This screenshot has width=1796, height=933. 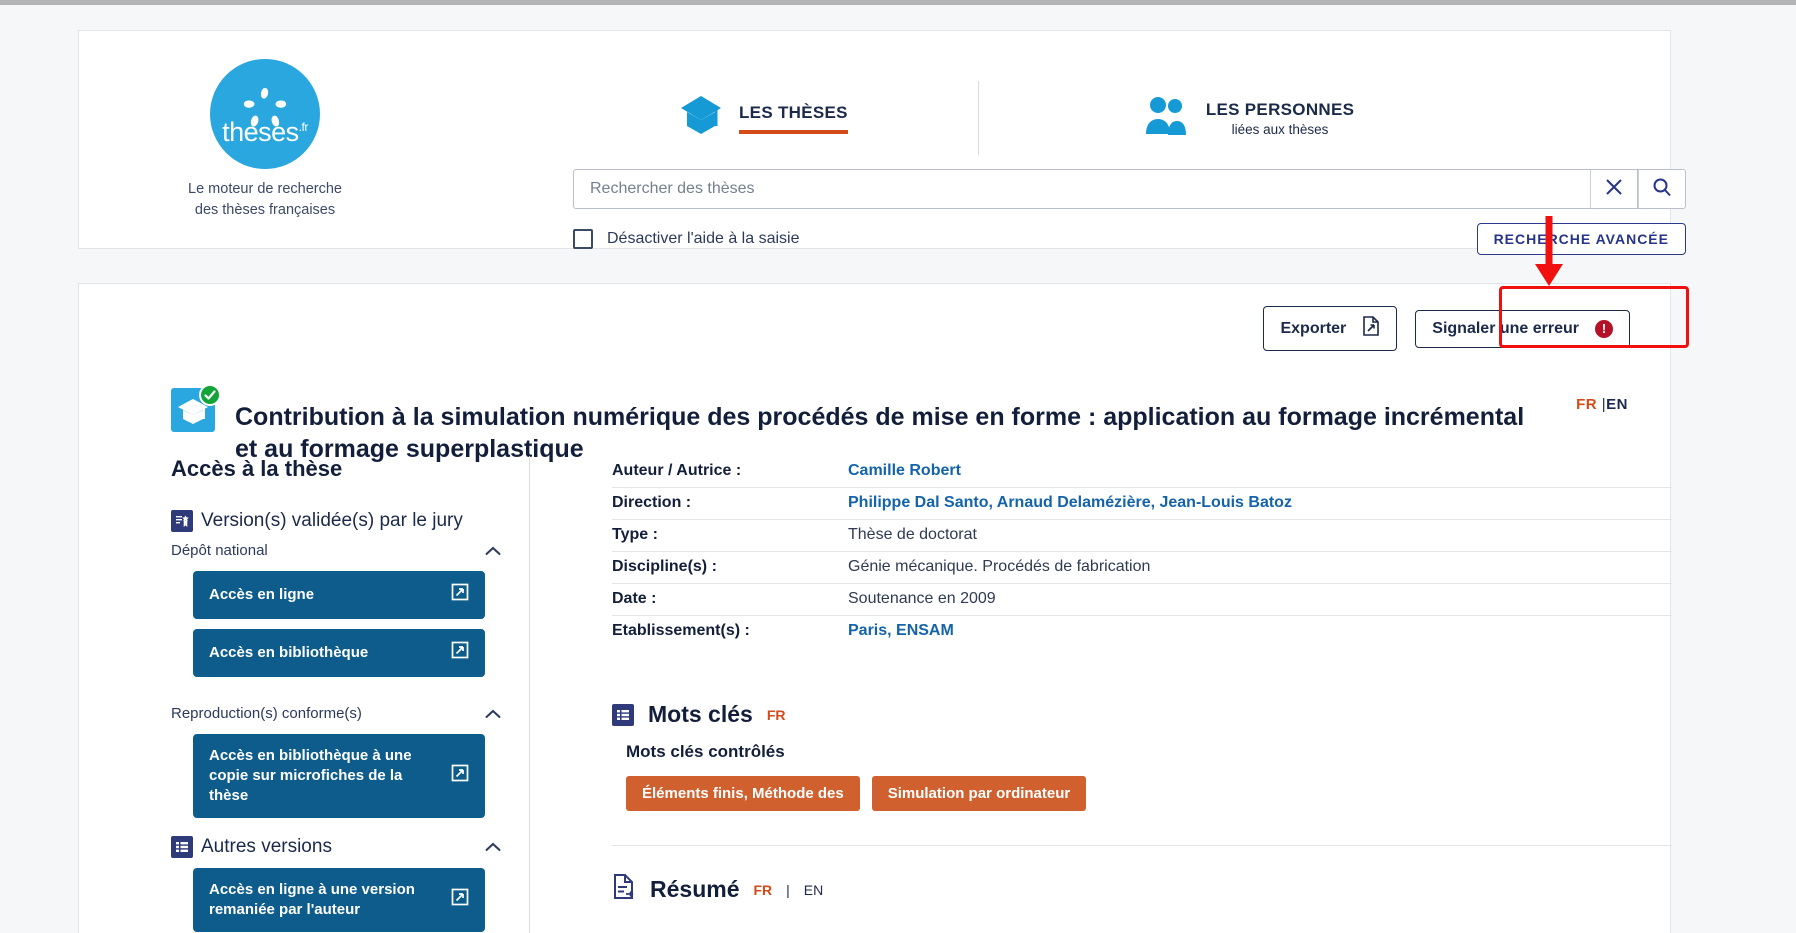 What do you see at coordinates (664, 566) in the screenshot?
I see `metadata-label: Discipline(s) :` at bounding box center [664, 566].